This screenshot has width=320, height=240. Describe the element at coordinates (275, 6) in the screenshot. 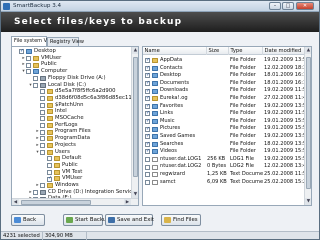

I see `minimize-button: –` at that location.